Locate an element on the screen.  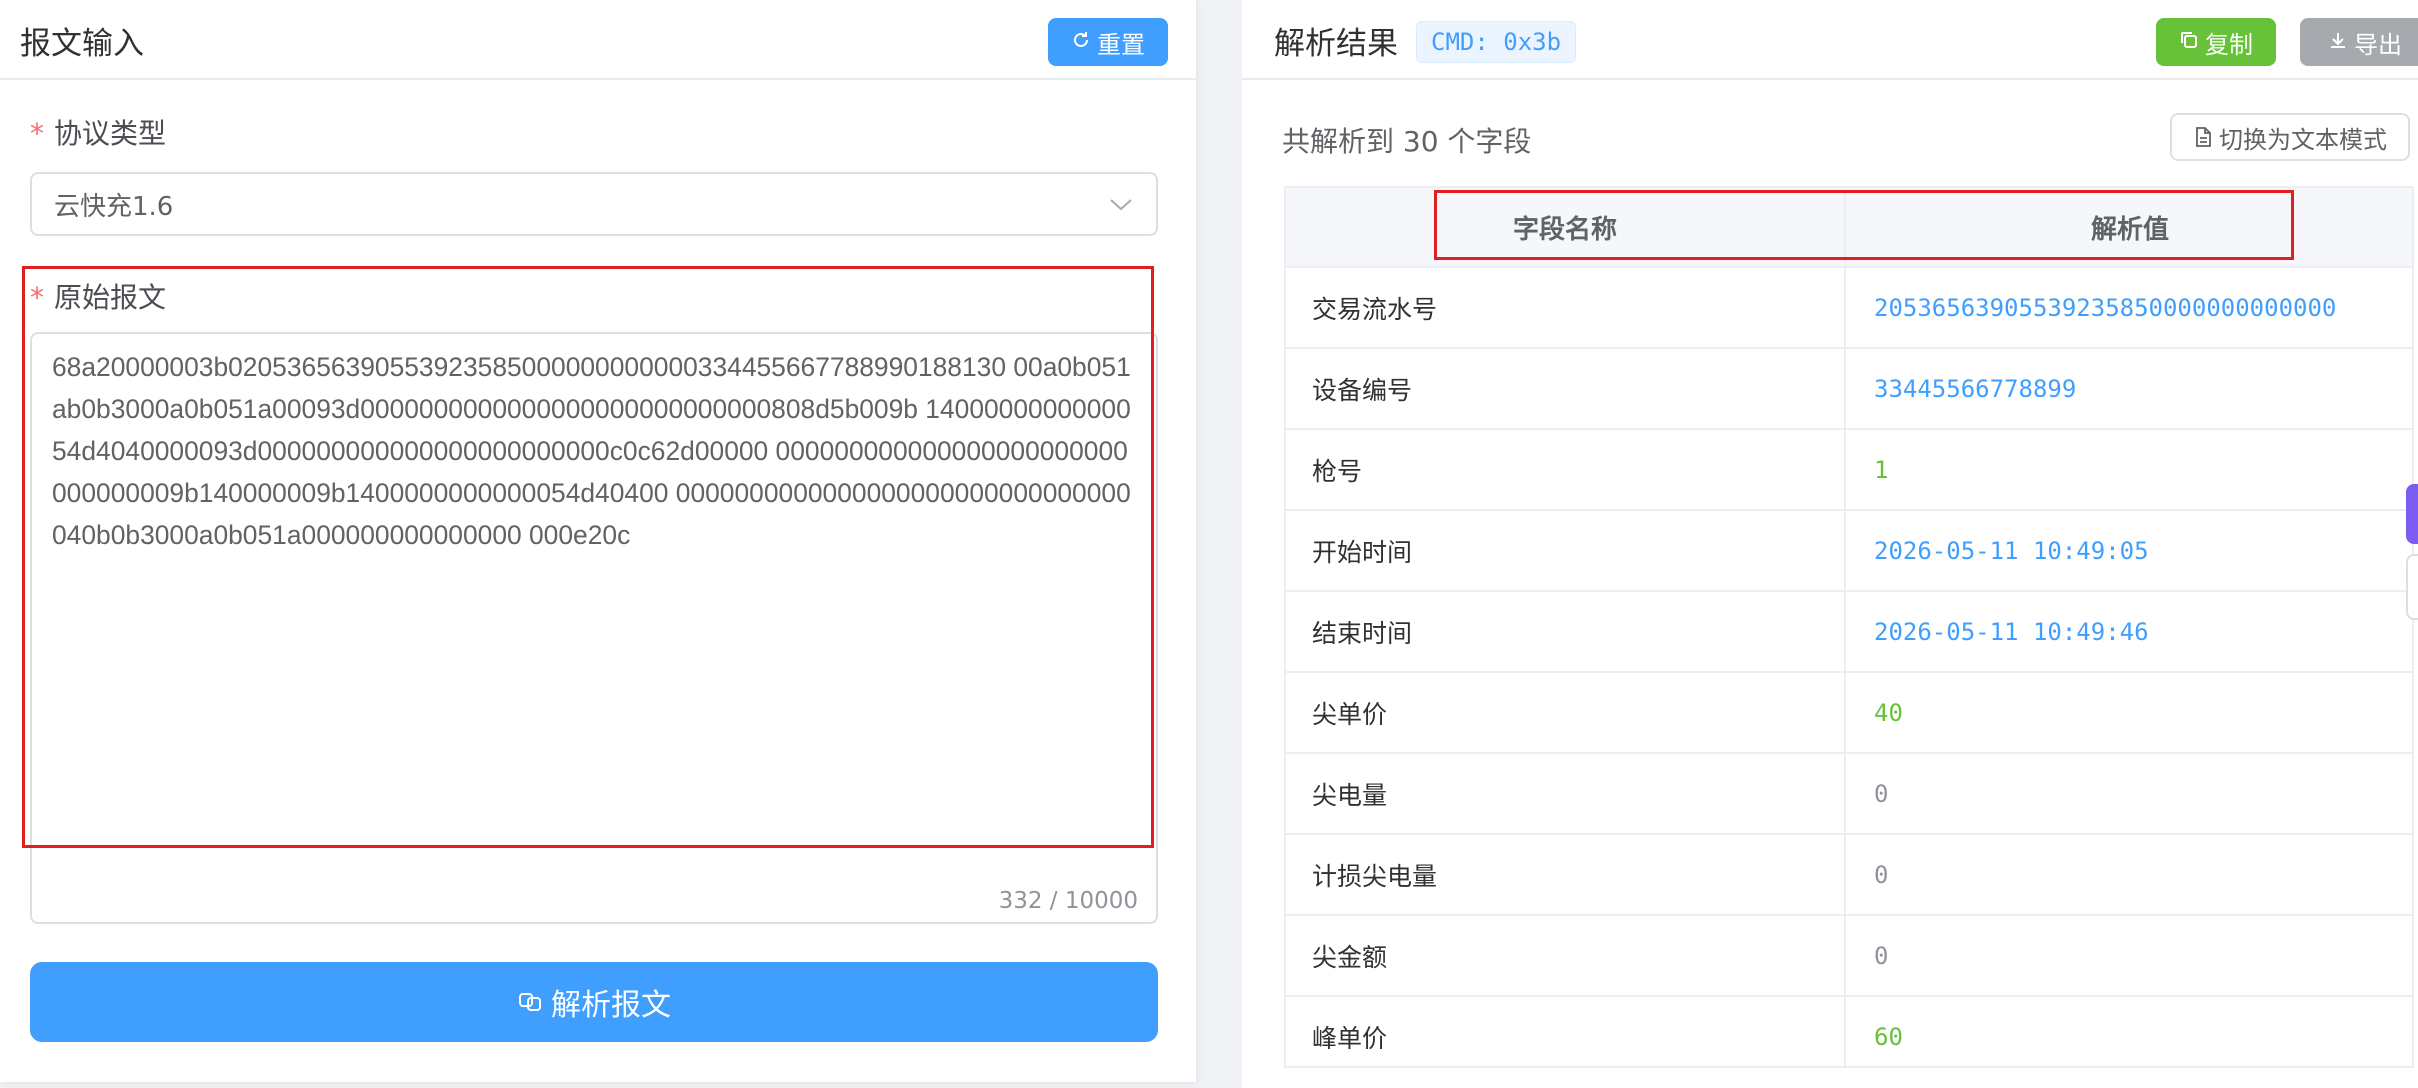
field-name-cell: 交易流水号 is located at coordinates (1566, 307).